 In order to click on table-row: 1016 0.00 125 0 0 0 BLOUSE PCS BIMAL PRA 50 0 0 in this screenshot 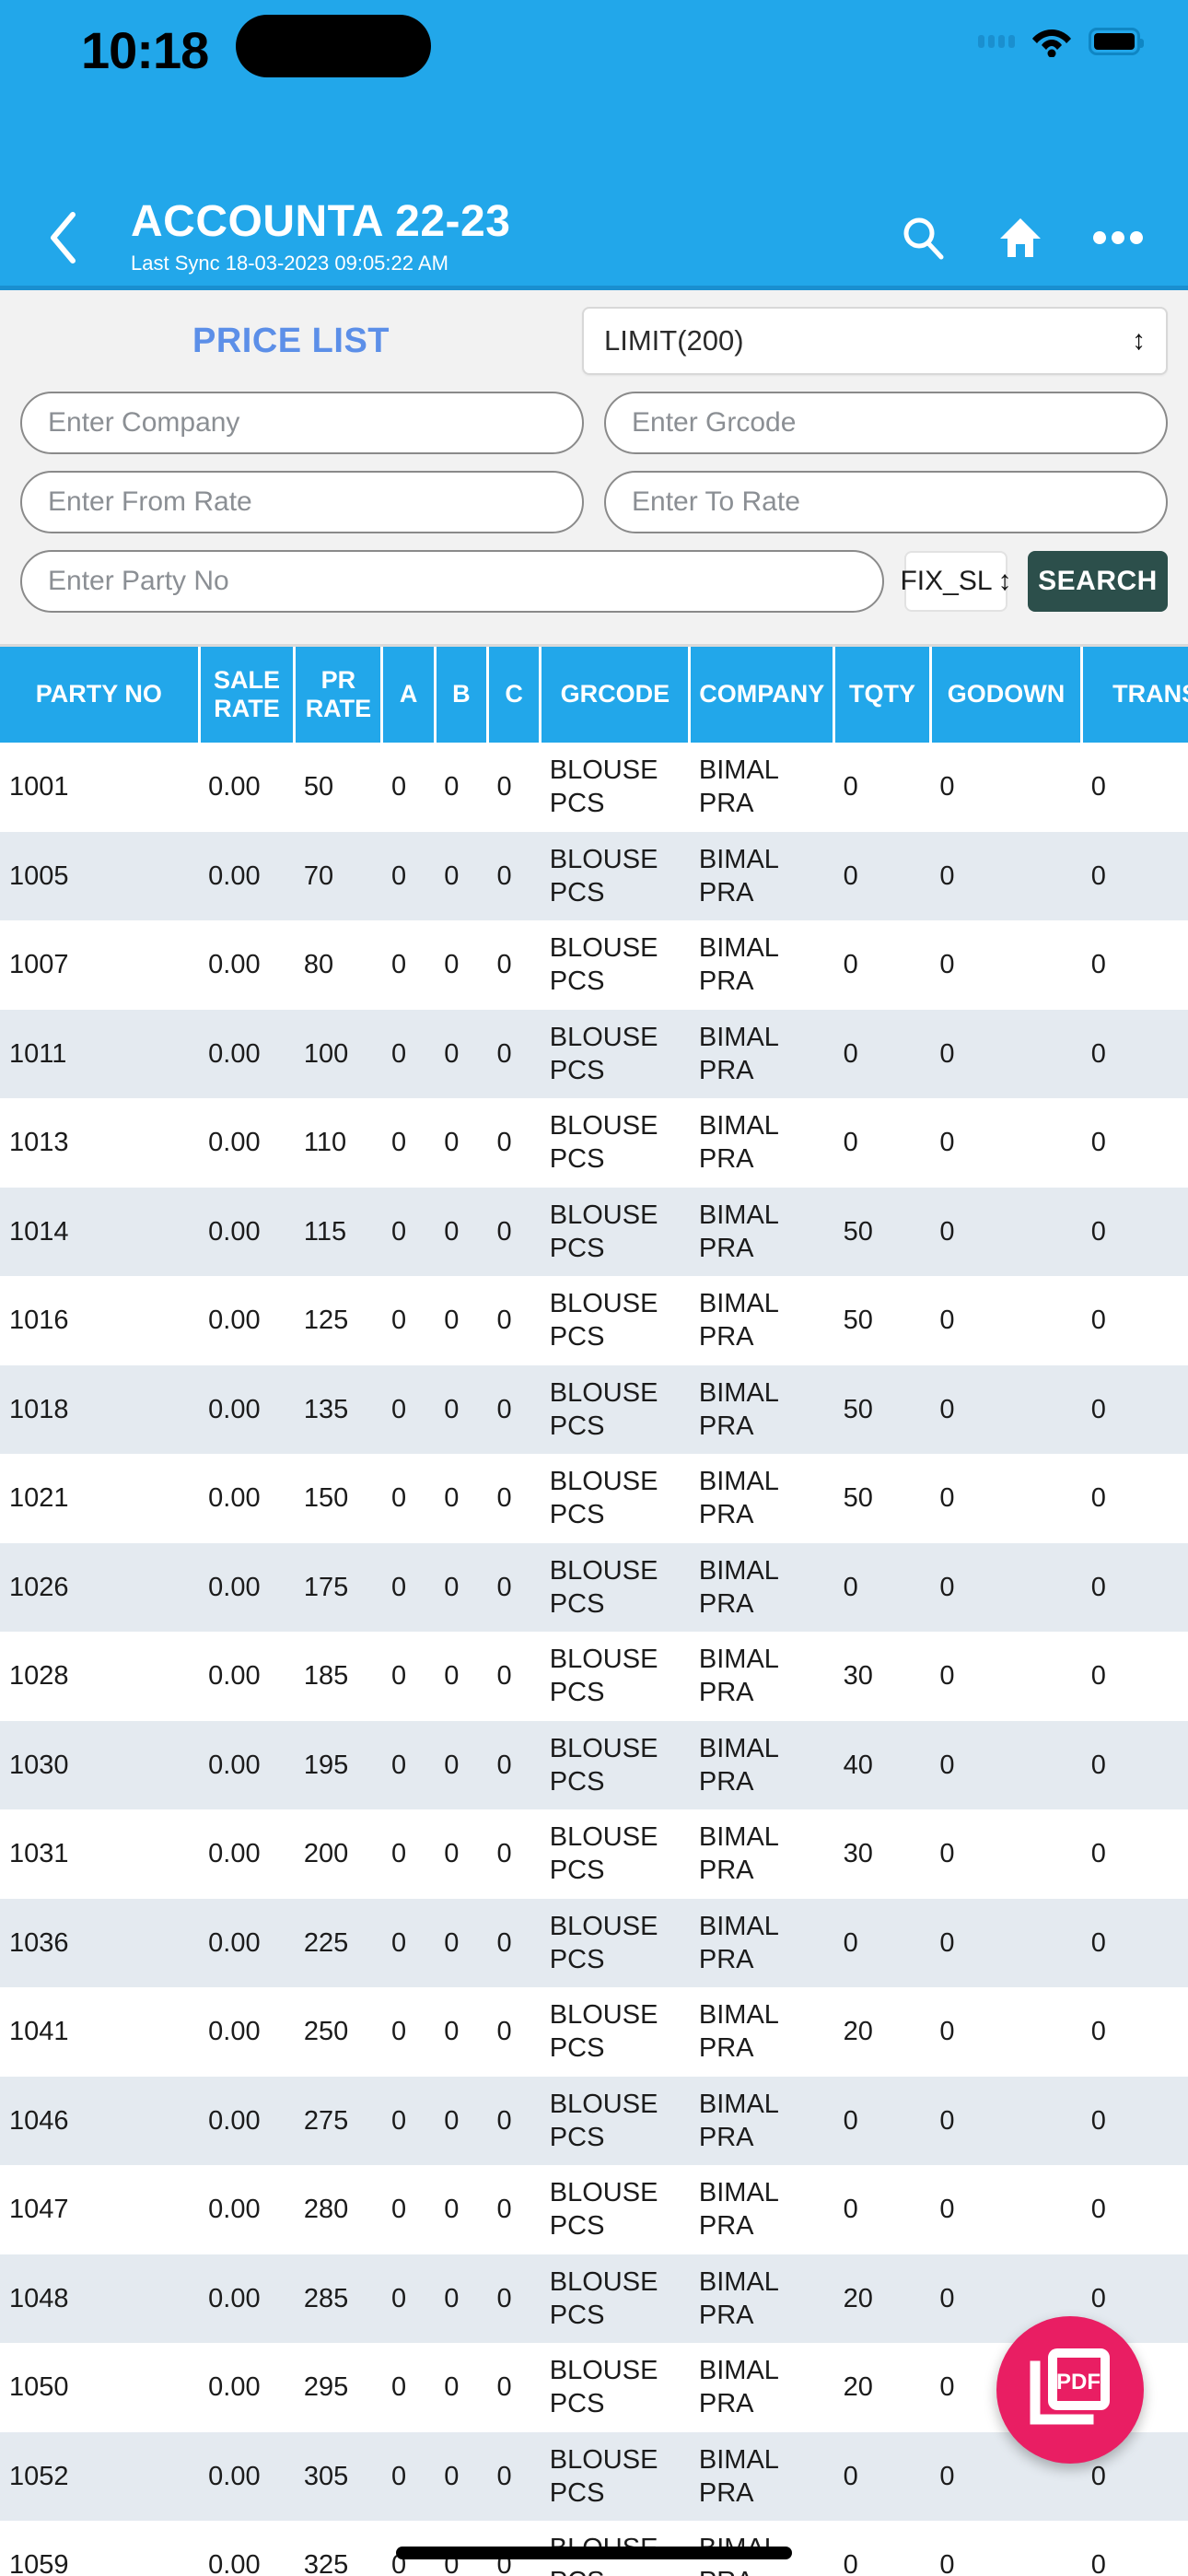, I will do `click(594, 1320)`.